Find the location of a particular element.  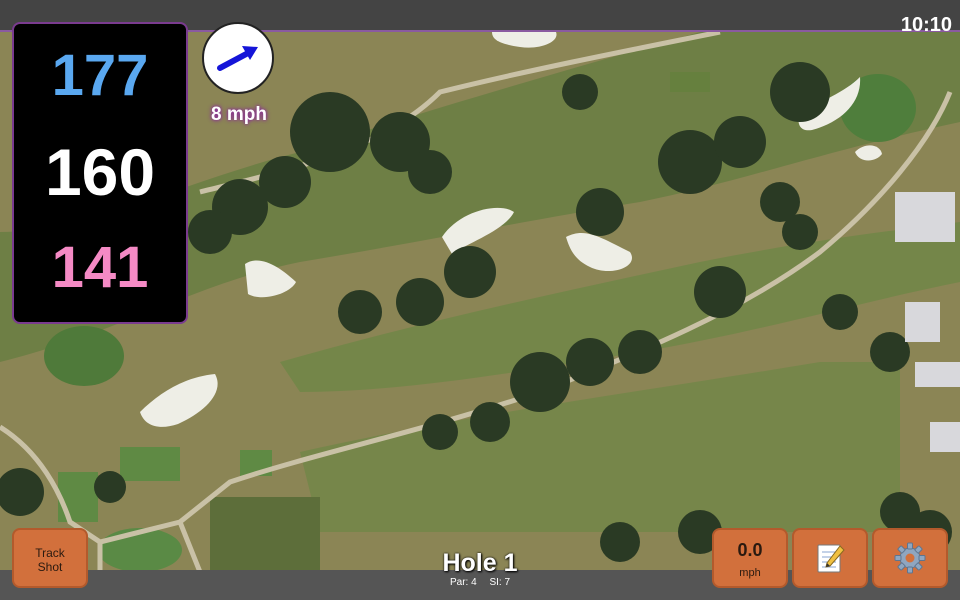

stroke-index-label: SI: 7 is located at coordinates (500, 582).